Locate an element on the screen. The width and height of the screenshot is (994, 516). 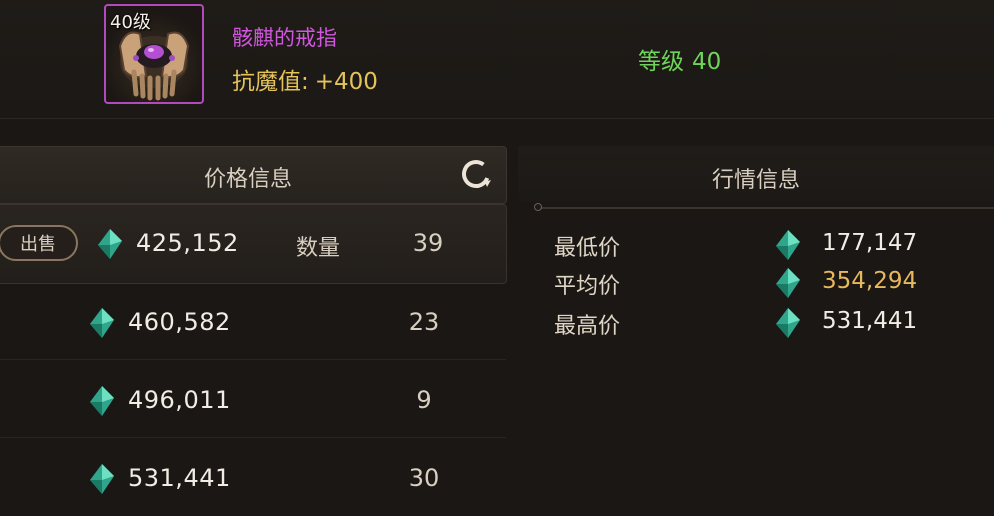
row-quantity: 9 is located at coordinates (424, 400).